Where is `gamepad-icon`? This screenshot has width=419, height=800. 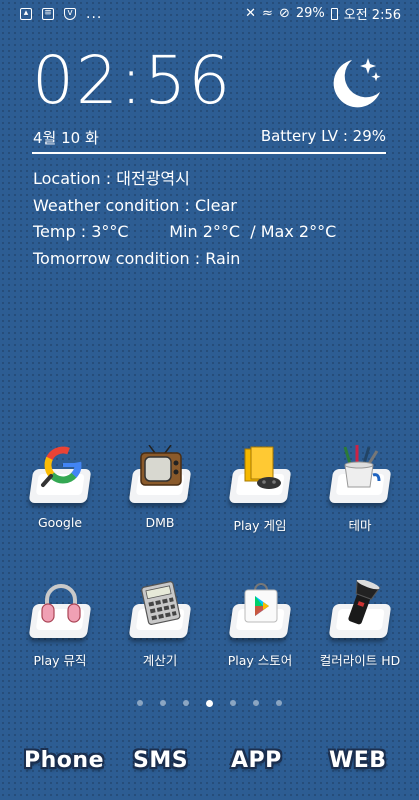
gamepad-icon is located at coordinates (262, 467).